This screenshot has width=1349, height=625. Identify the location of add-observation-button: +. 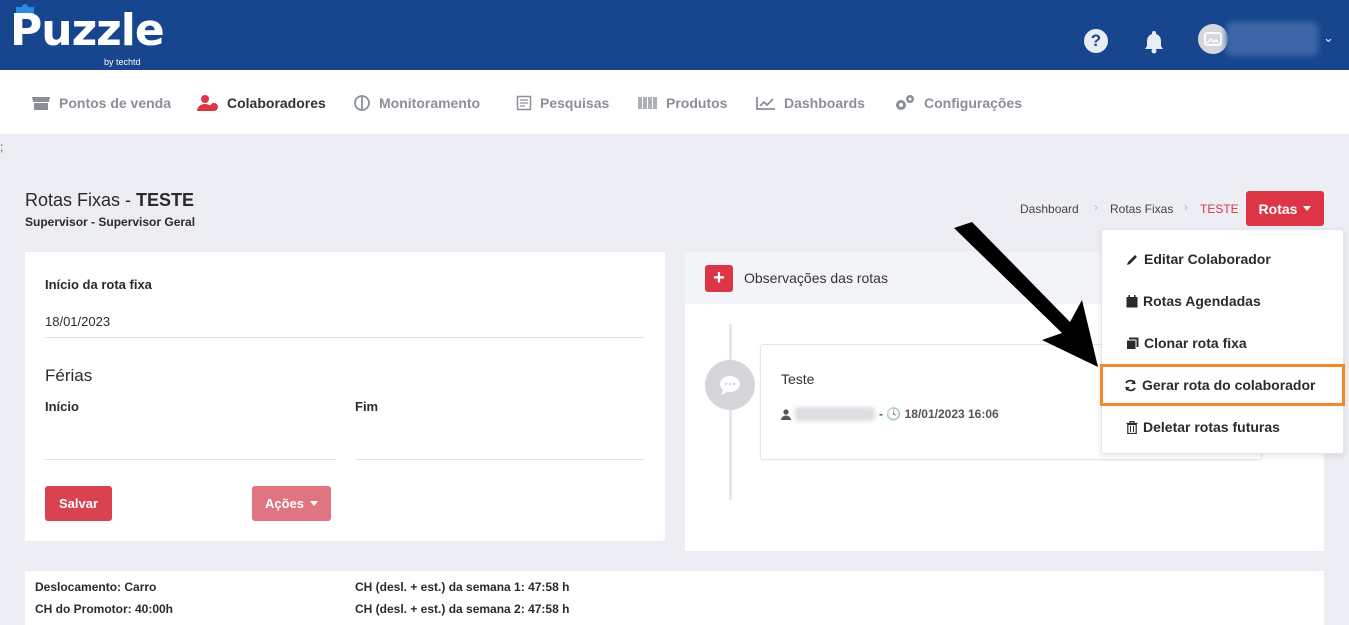
(719, 278).